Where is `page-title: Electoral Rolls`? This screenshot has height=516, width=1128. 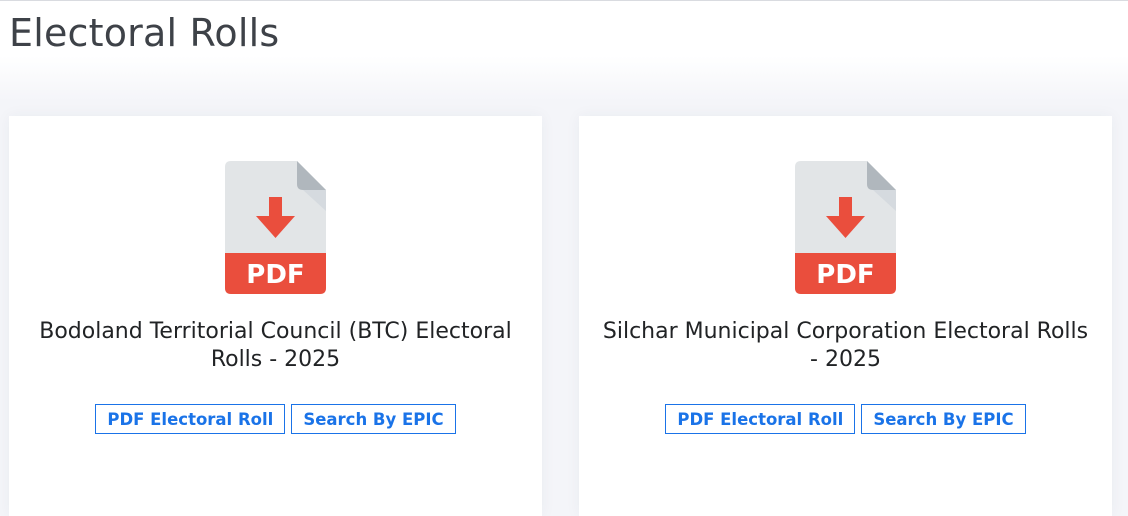
page-title: Electoral Rolls is located at coordinates (144, 33).